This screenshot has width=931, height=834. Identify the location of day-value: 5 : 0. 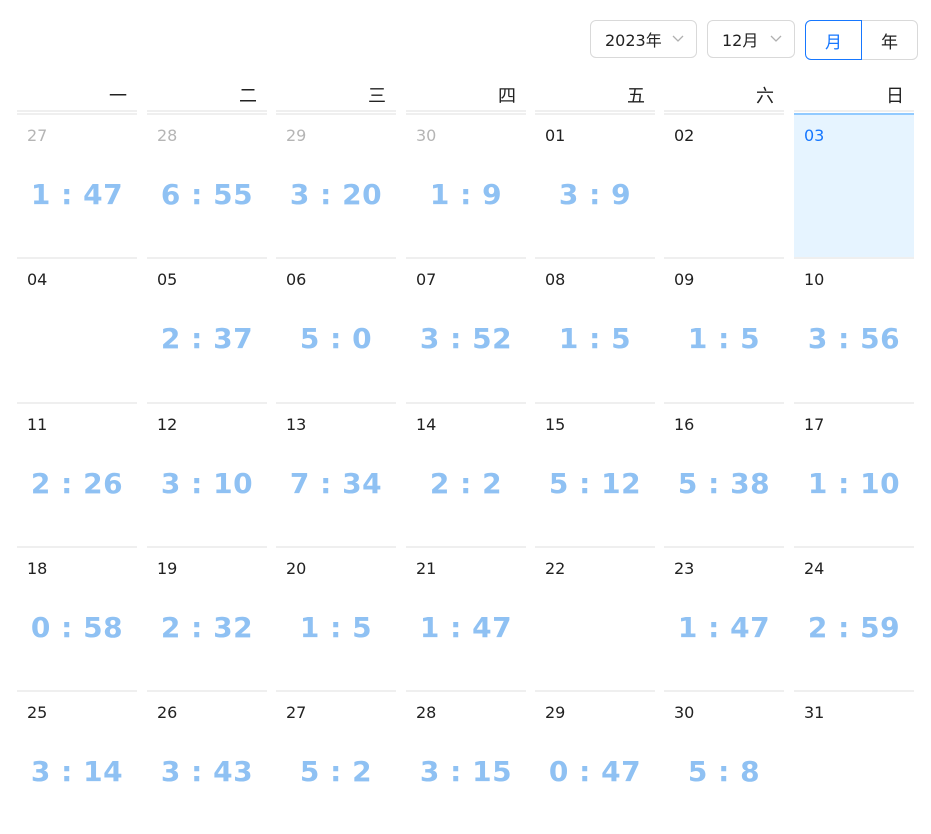
(336, 338).